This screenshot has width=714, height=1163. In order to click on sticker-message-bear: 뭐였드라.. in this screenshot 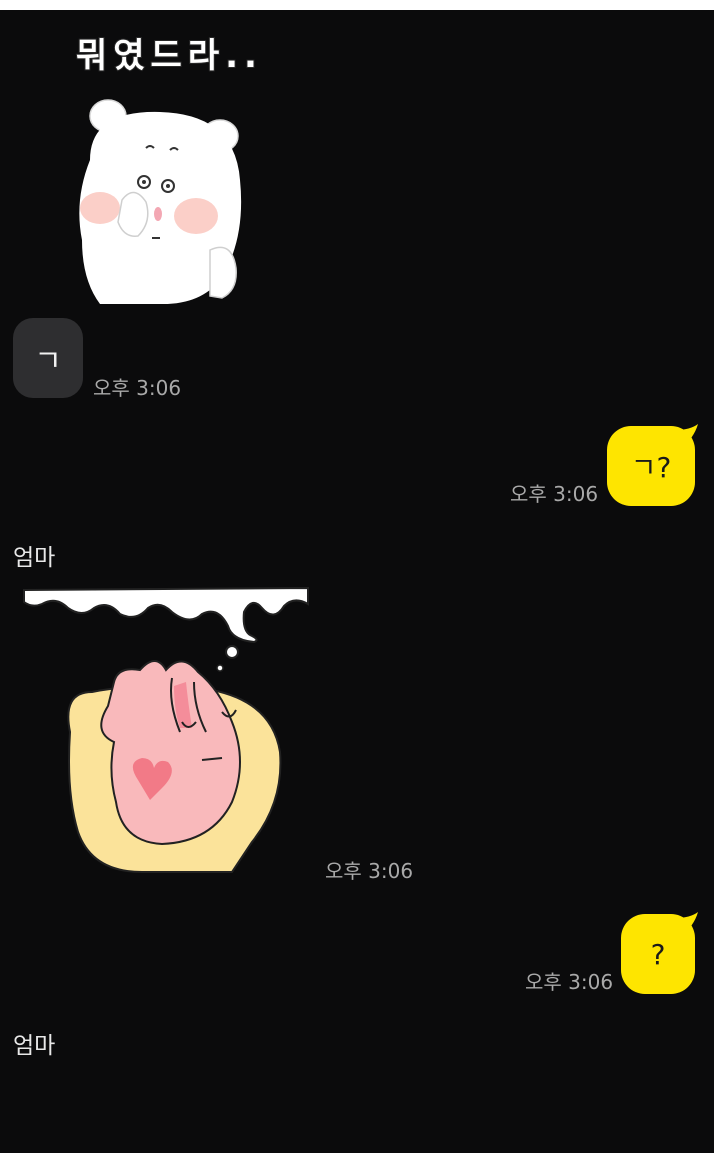, I will do `click(190, 167)`.